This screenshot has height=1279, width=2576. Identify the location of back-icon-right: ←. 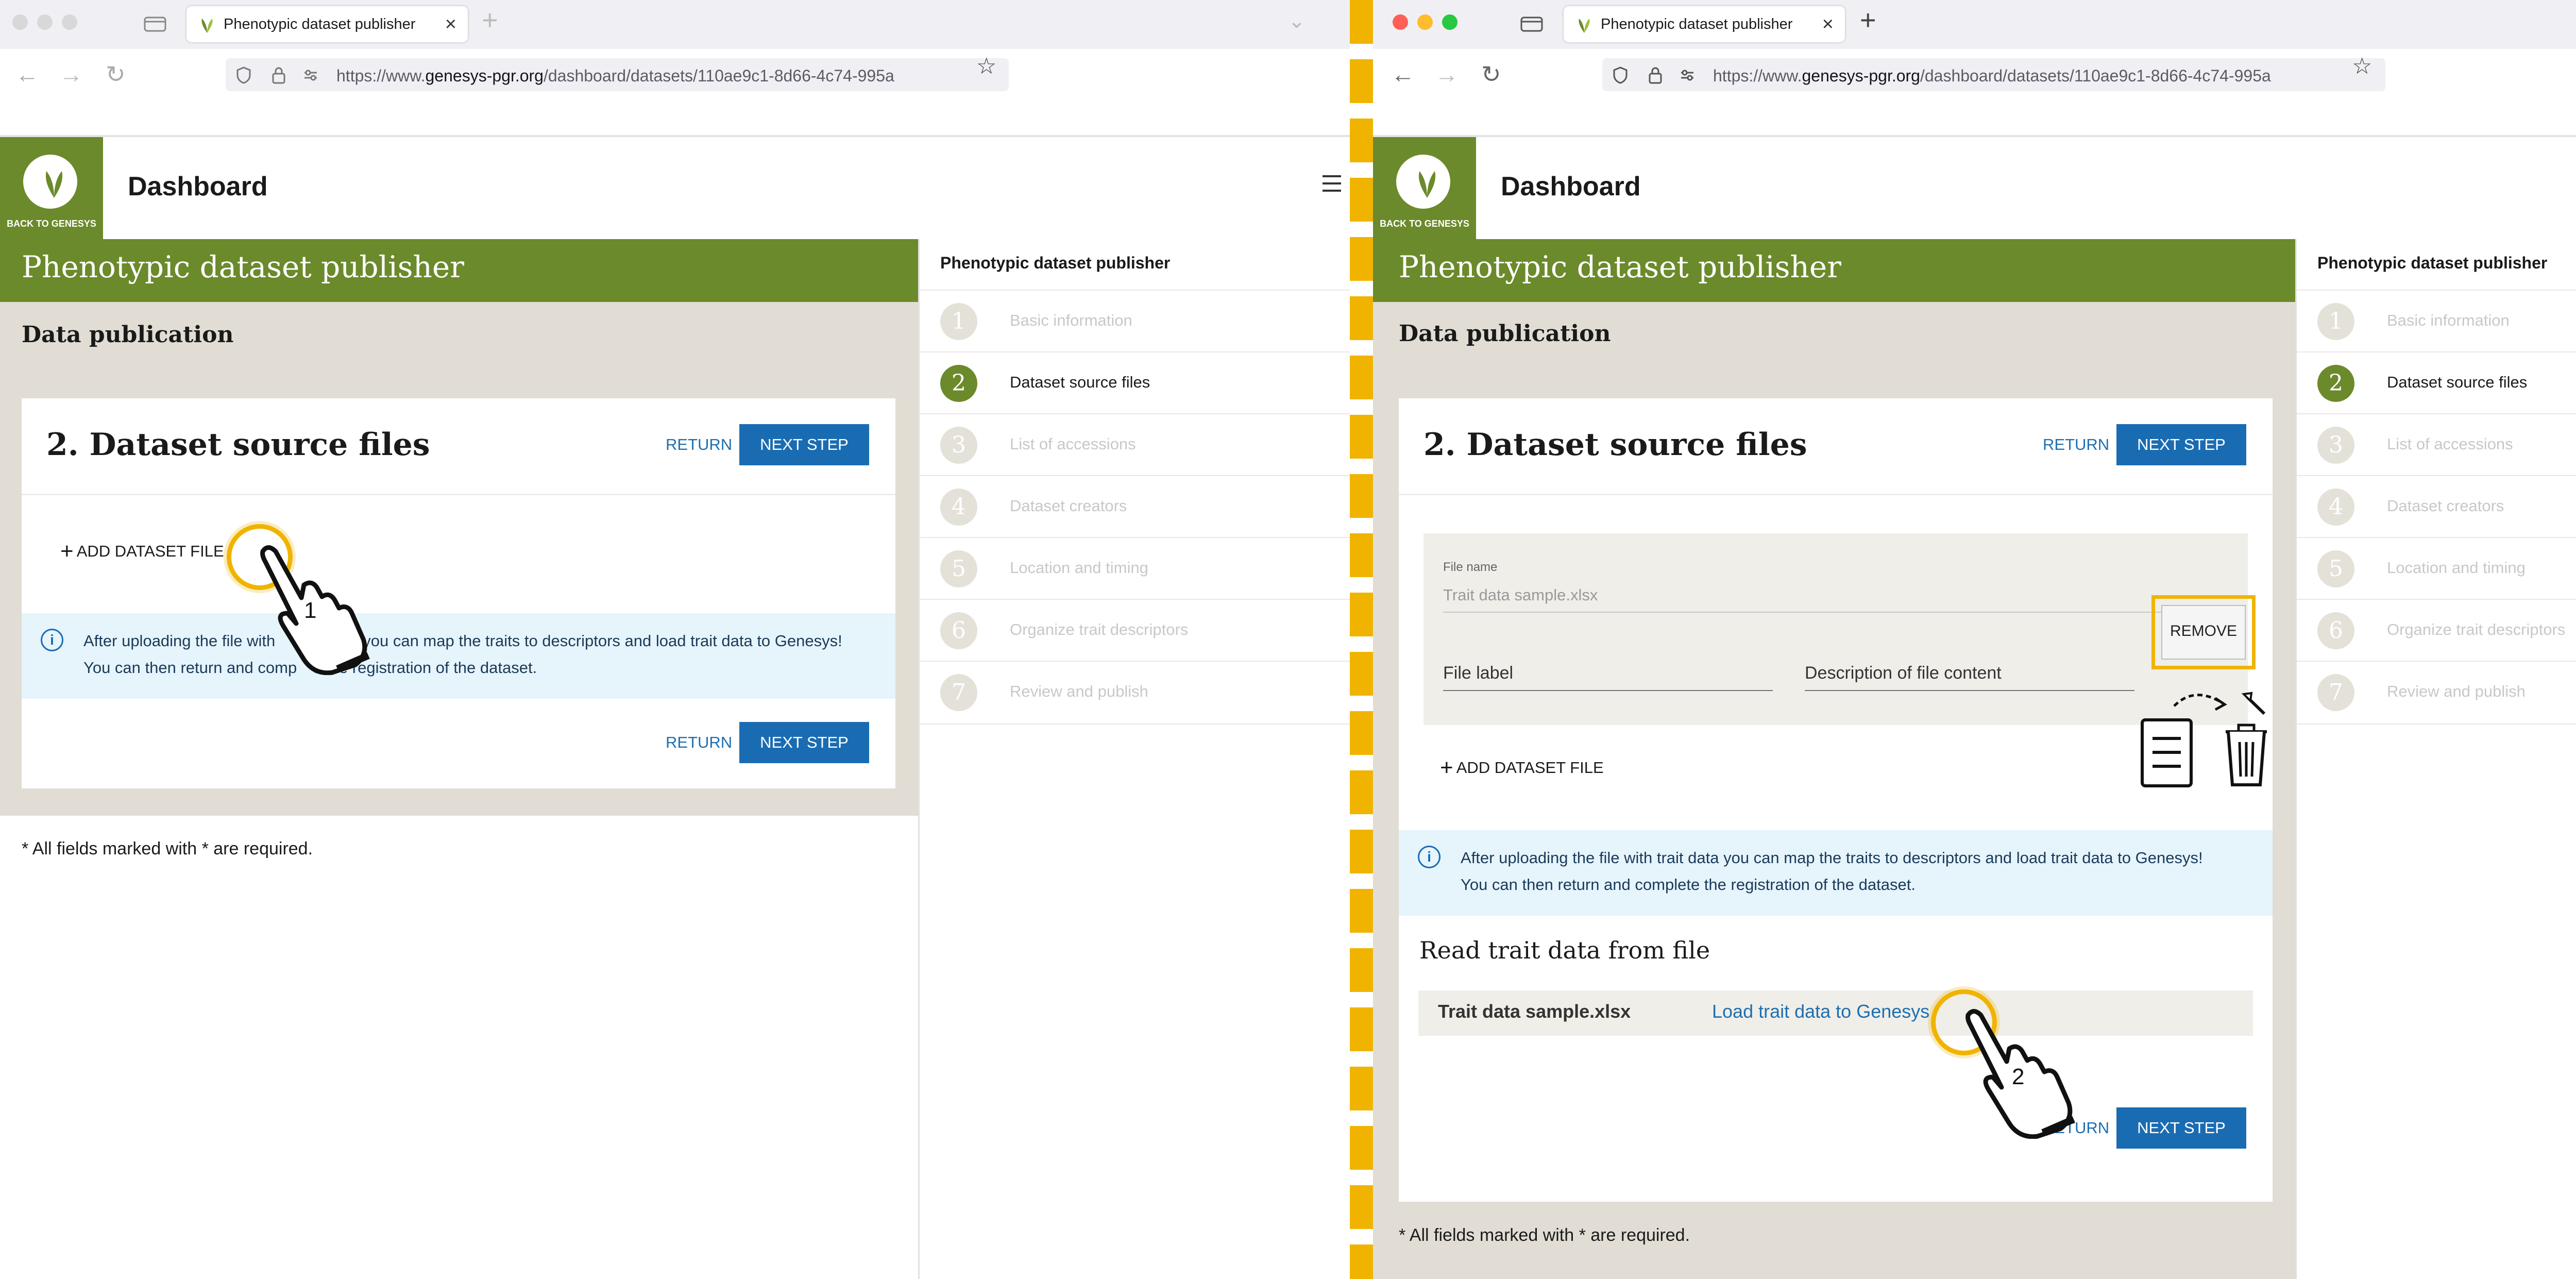
(1403, 74).